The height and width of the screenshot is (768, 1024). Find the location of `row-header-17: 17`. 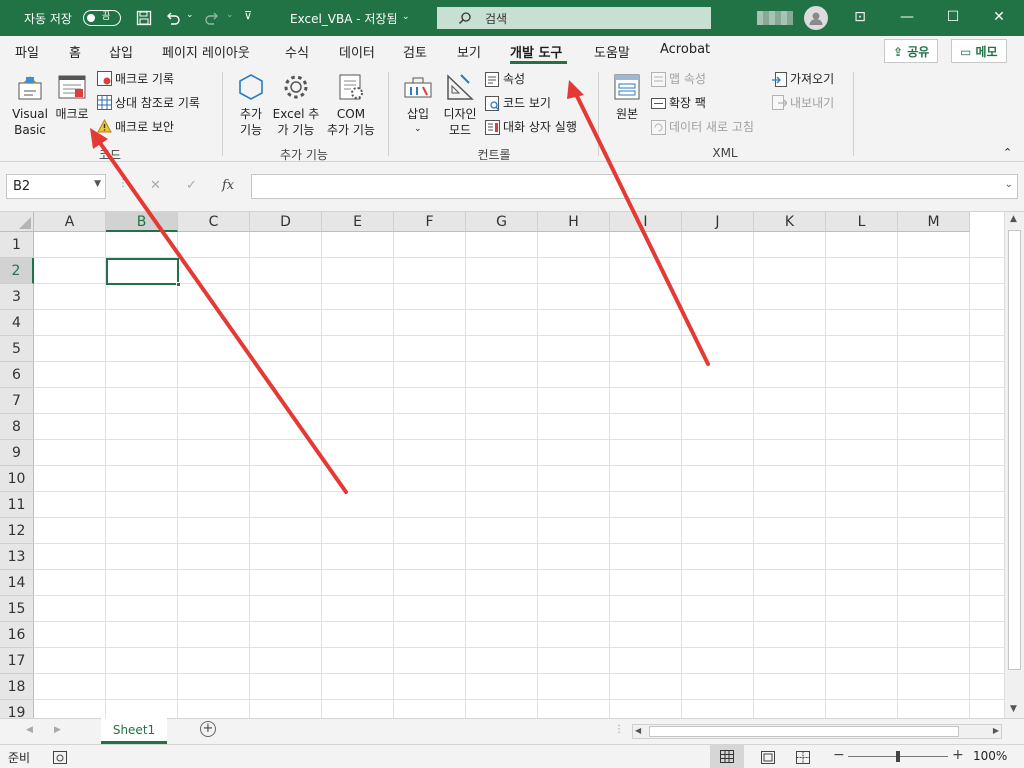

row-header-17: 17 is located at coordinates (17, 661).